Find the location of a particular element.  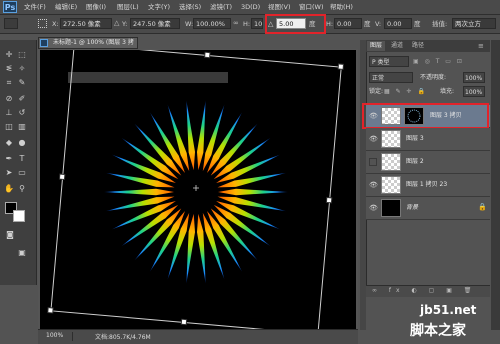

crop-tool-icon: ⌗ is located at coordinates (9, 83).